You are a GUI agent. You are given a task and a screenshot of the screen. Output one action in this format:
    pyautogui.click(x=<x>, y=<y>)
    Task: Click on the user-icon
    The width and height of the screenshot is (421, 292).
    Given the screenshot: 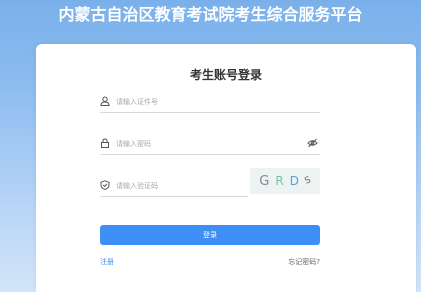 What is the action you would take?
    pyautogui.click(x=105, y=101)
    